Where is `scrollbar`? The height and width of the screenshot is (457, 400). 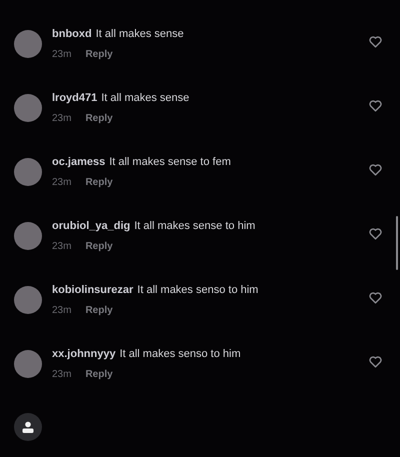
scrollbar is located at coordinates (397, 243).